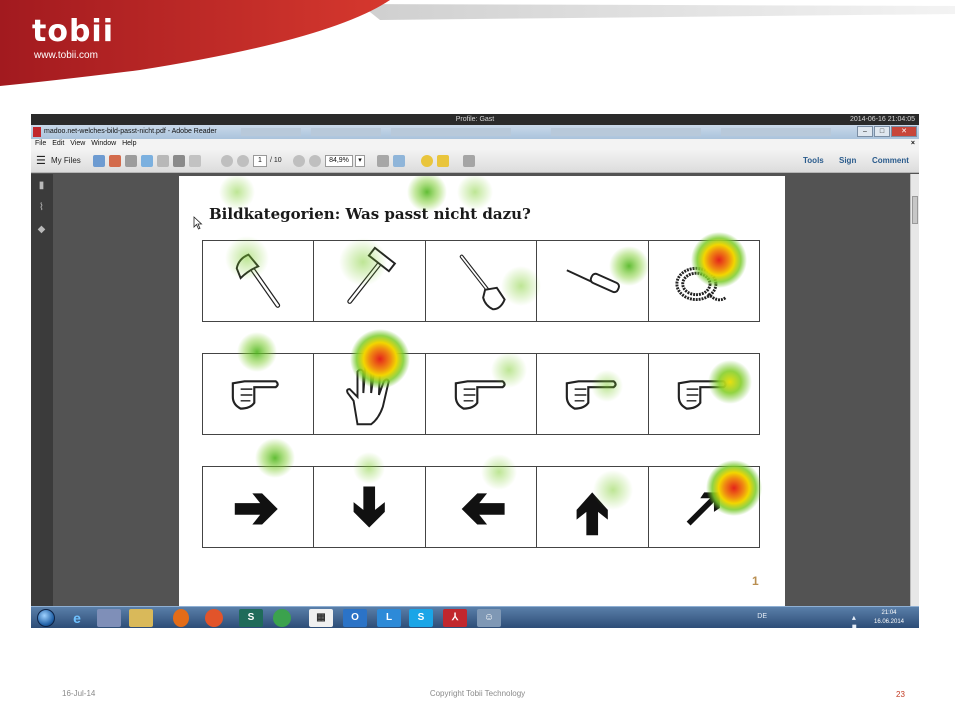  Describe the element at coordinates (214, 618) in the screenshot. I see `firefox-icon` at that location.